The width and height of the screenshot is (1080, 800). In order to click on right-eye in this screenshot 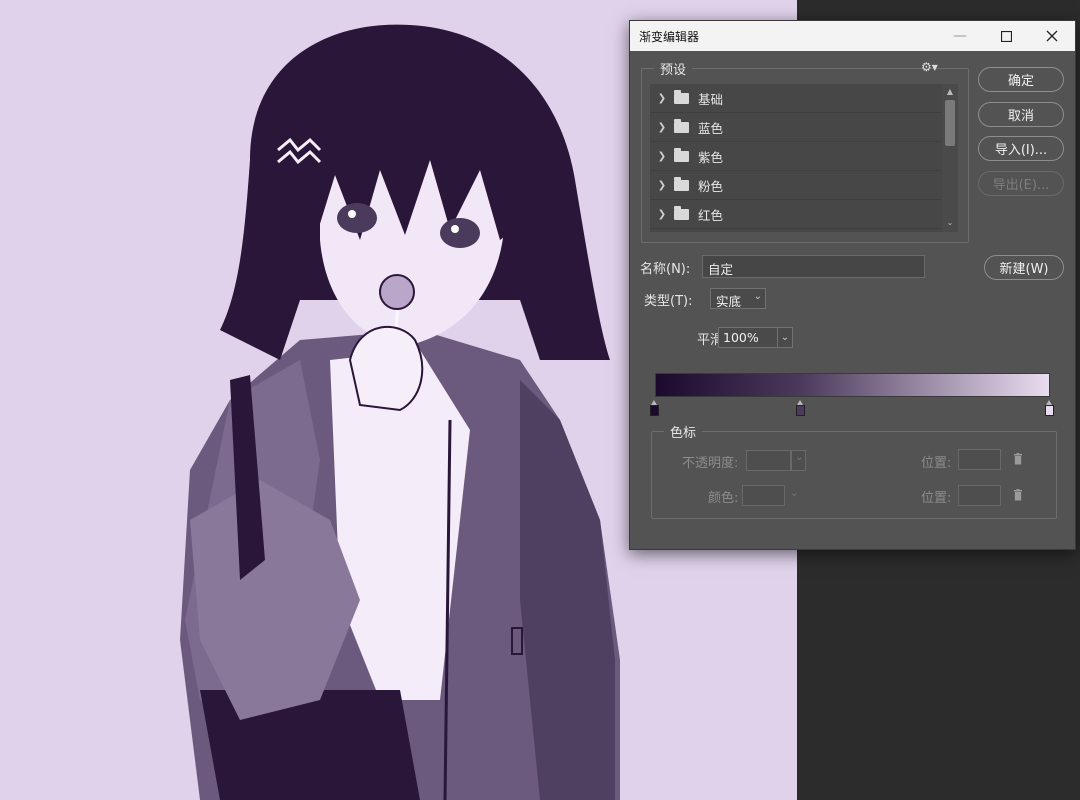, I will do `click(460, 233)`.